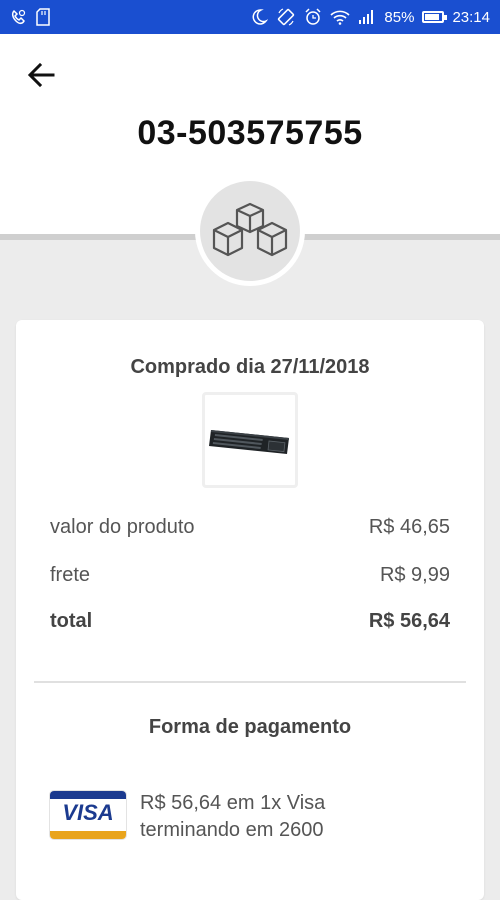 This screenshot has width=500, height=900. Describe the element at coordinates (340, 17) in the screenshot. I see `wifi-icon` at that location.